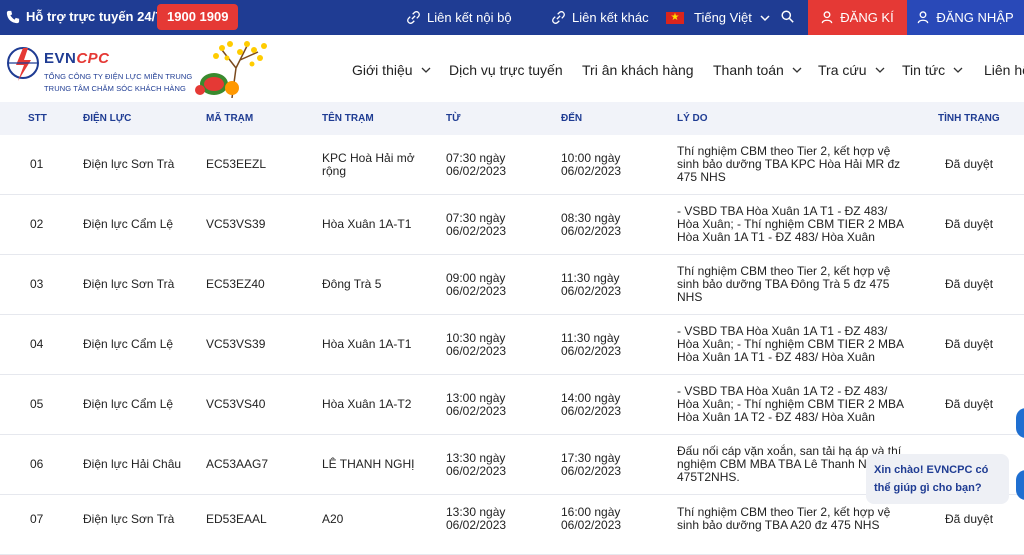 Image resolution: width=1024 pixels, height=555 pixels. What do you see at coordinates (37, 344) in the screenshot?
I see `cell-stt: 04` at bounding box center [37, 344].